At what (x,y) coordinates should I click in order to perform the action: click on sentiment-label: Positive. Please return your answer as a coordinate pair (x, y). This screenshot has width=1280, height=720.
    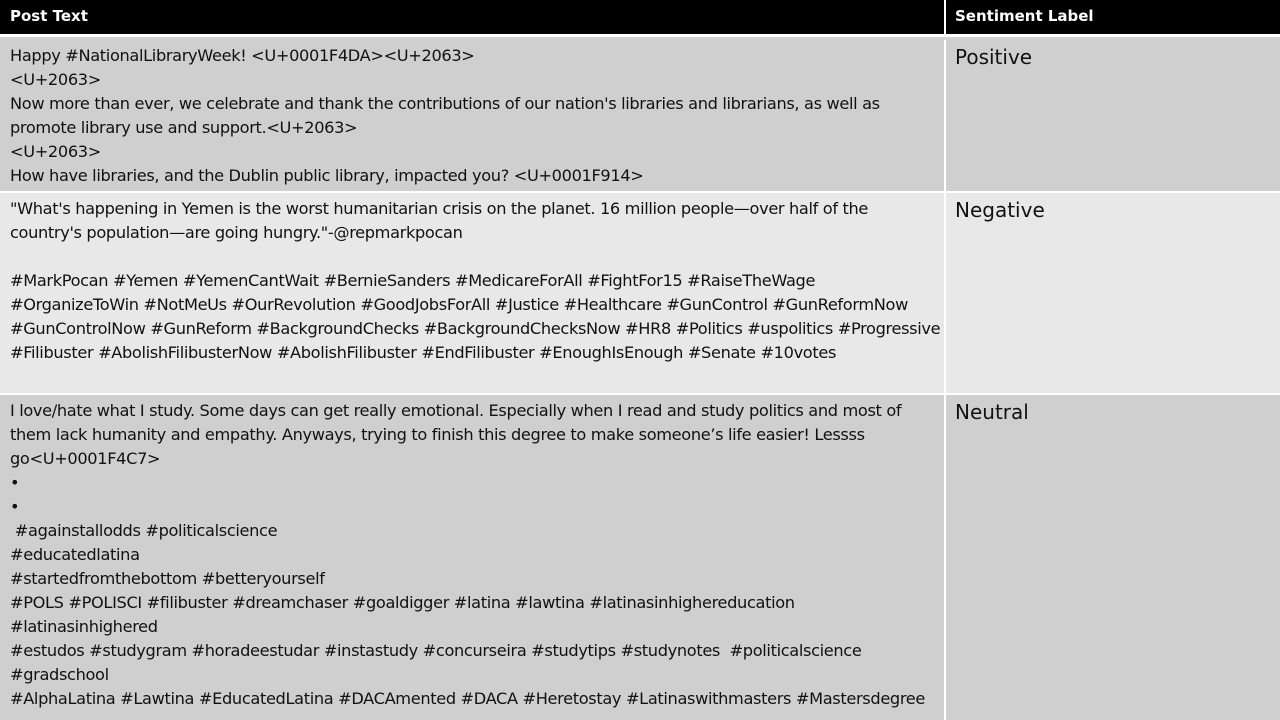
    Looking at the image, I should click on (994, 57).